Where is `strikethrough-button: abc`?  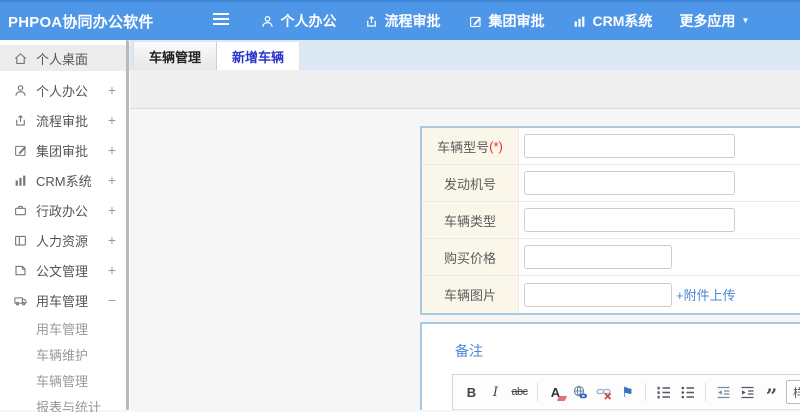 strikethrough-button: abc is located at coordinates (519, 392).